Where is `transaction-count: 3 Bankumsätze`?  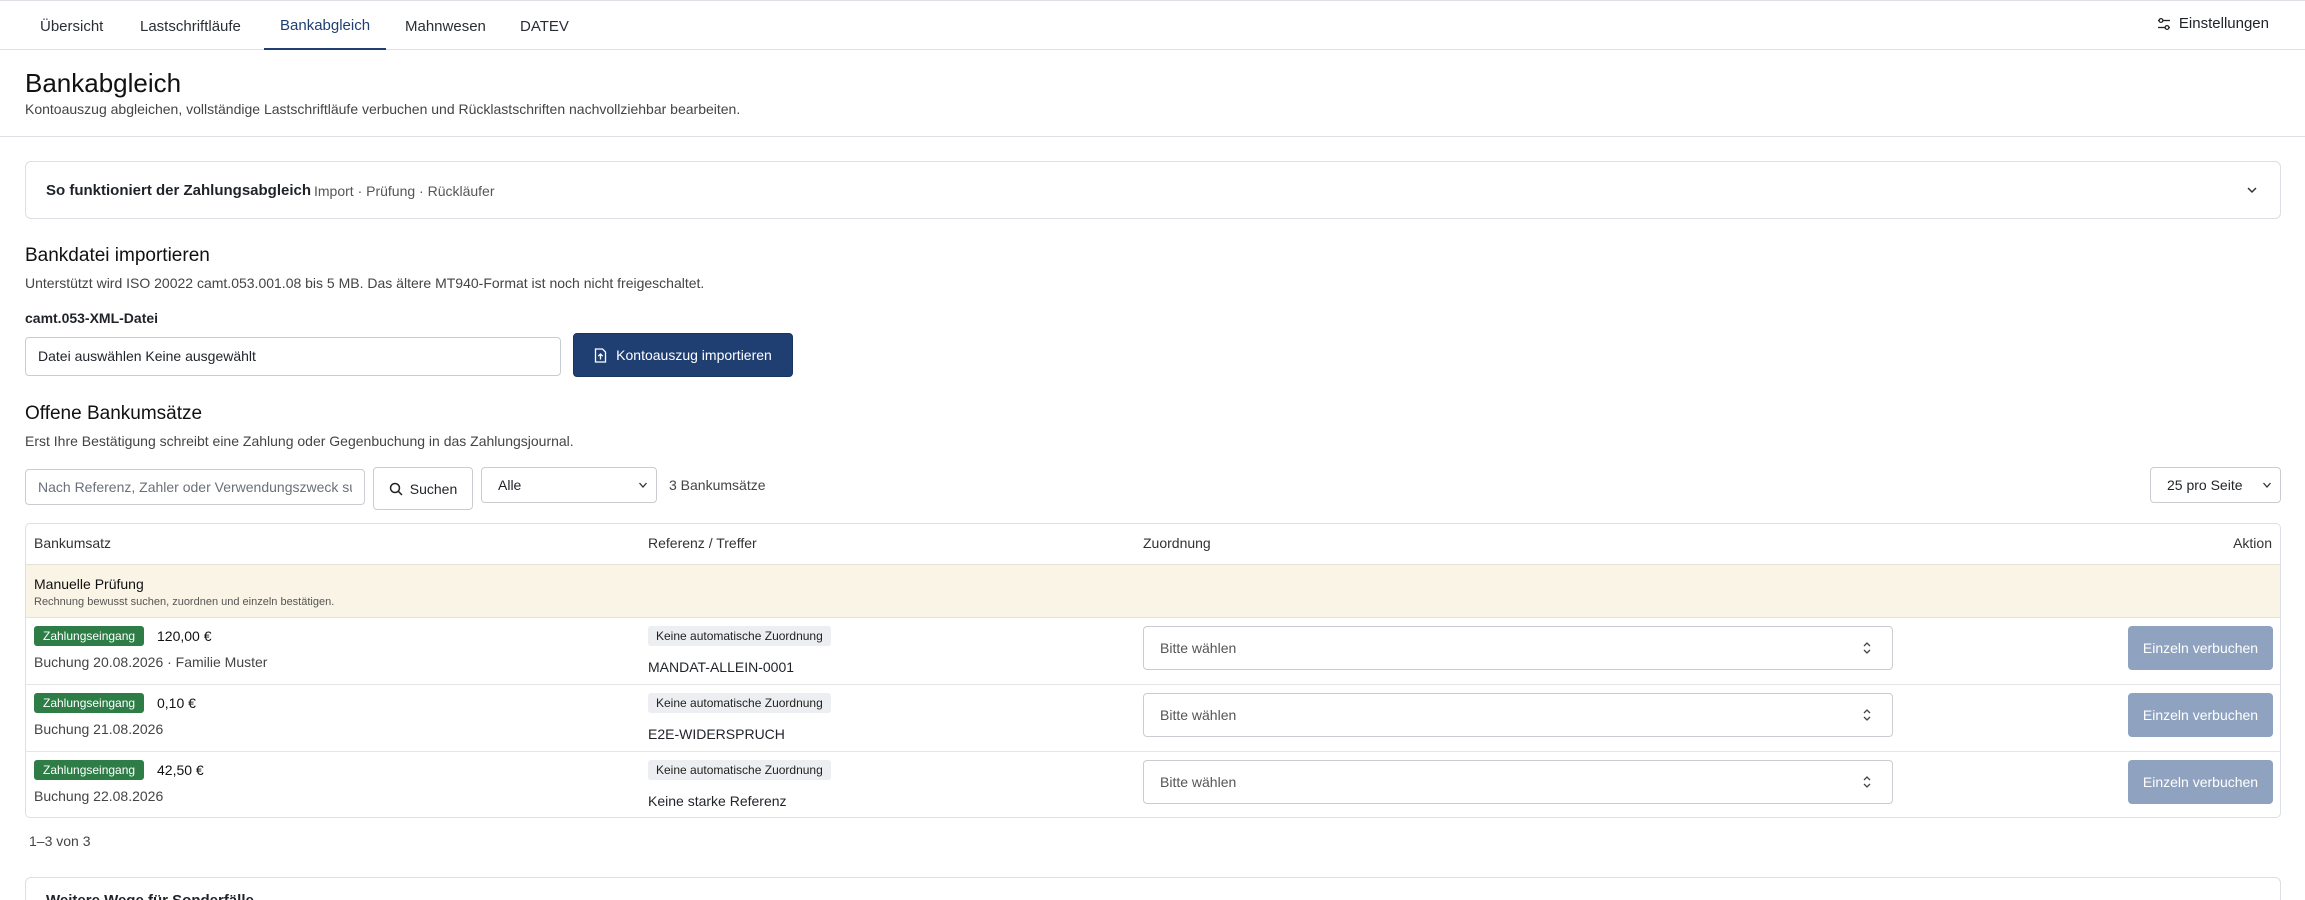
transaction-count: 3 Bankumsätze is located at coordinates (717, 485).